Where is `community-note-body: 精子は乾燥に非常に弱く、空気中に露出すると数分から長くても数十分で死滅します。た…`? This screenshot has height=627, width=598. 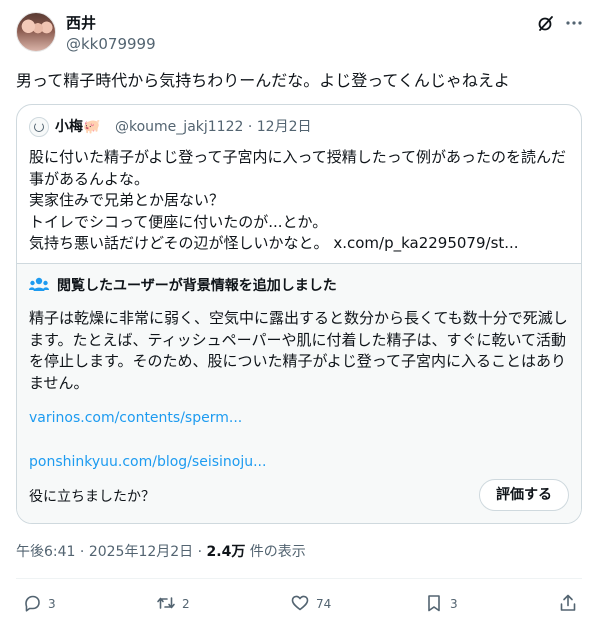
community-note-body: 精子は乾燥に非常に弱く、空気中に露出すると数分から長くても数十分で死滅します。た… is located at coordinates (298, 350).